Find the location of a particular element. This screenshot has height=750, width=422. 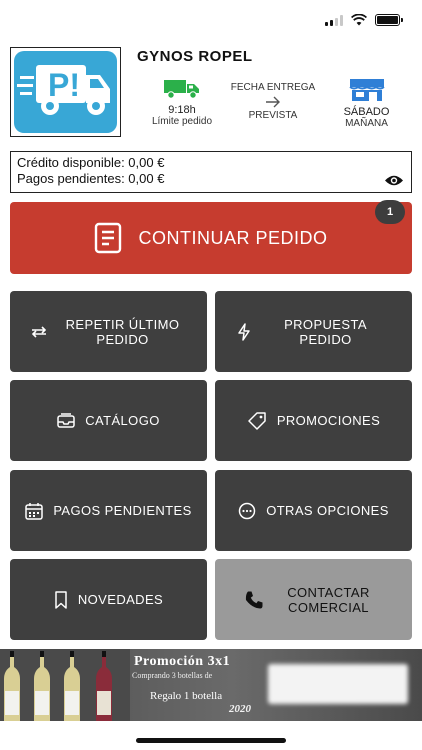

other-options-button: OTRAS OPCIONES is located at coordinates (313, 510).